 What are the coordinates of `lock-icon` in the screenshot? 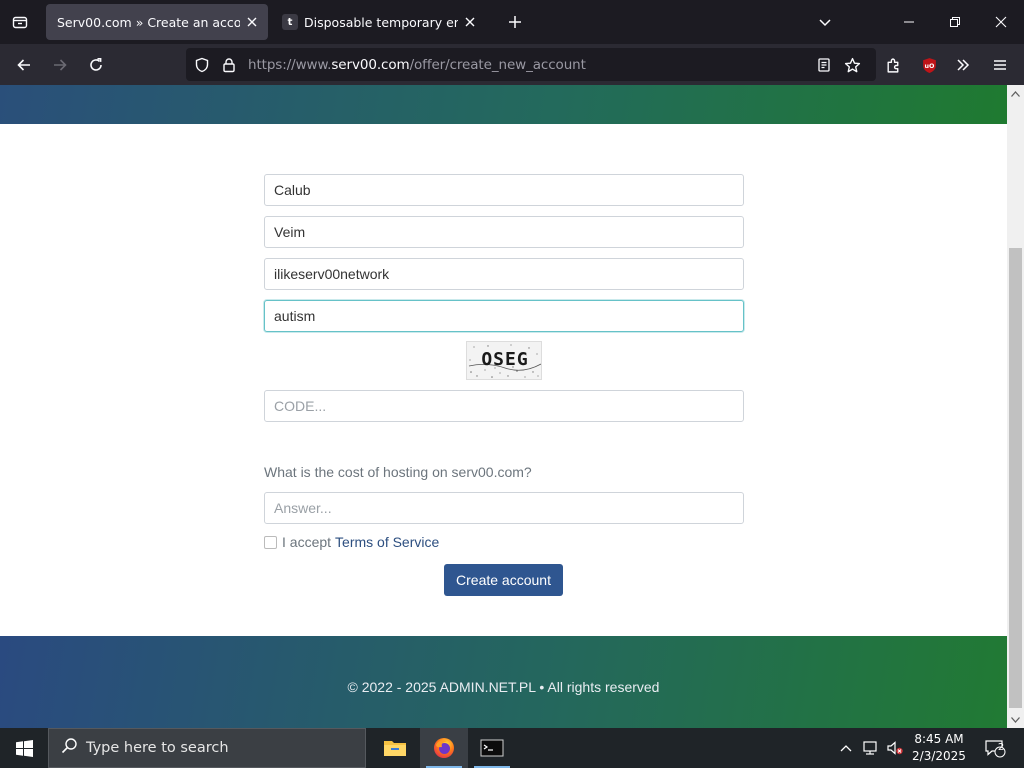 It's located at (229, 65).